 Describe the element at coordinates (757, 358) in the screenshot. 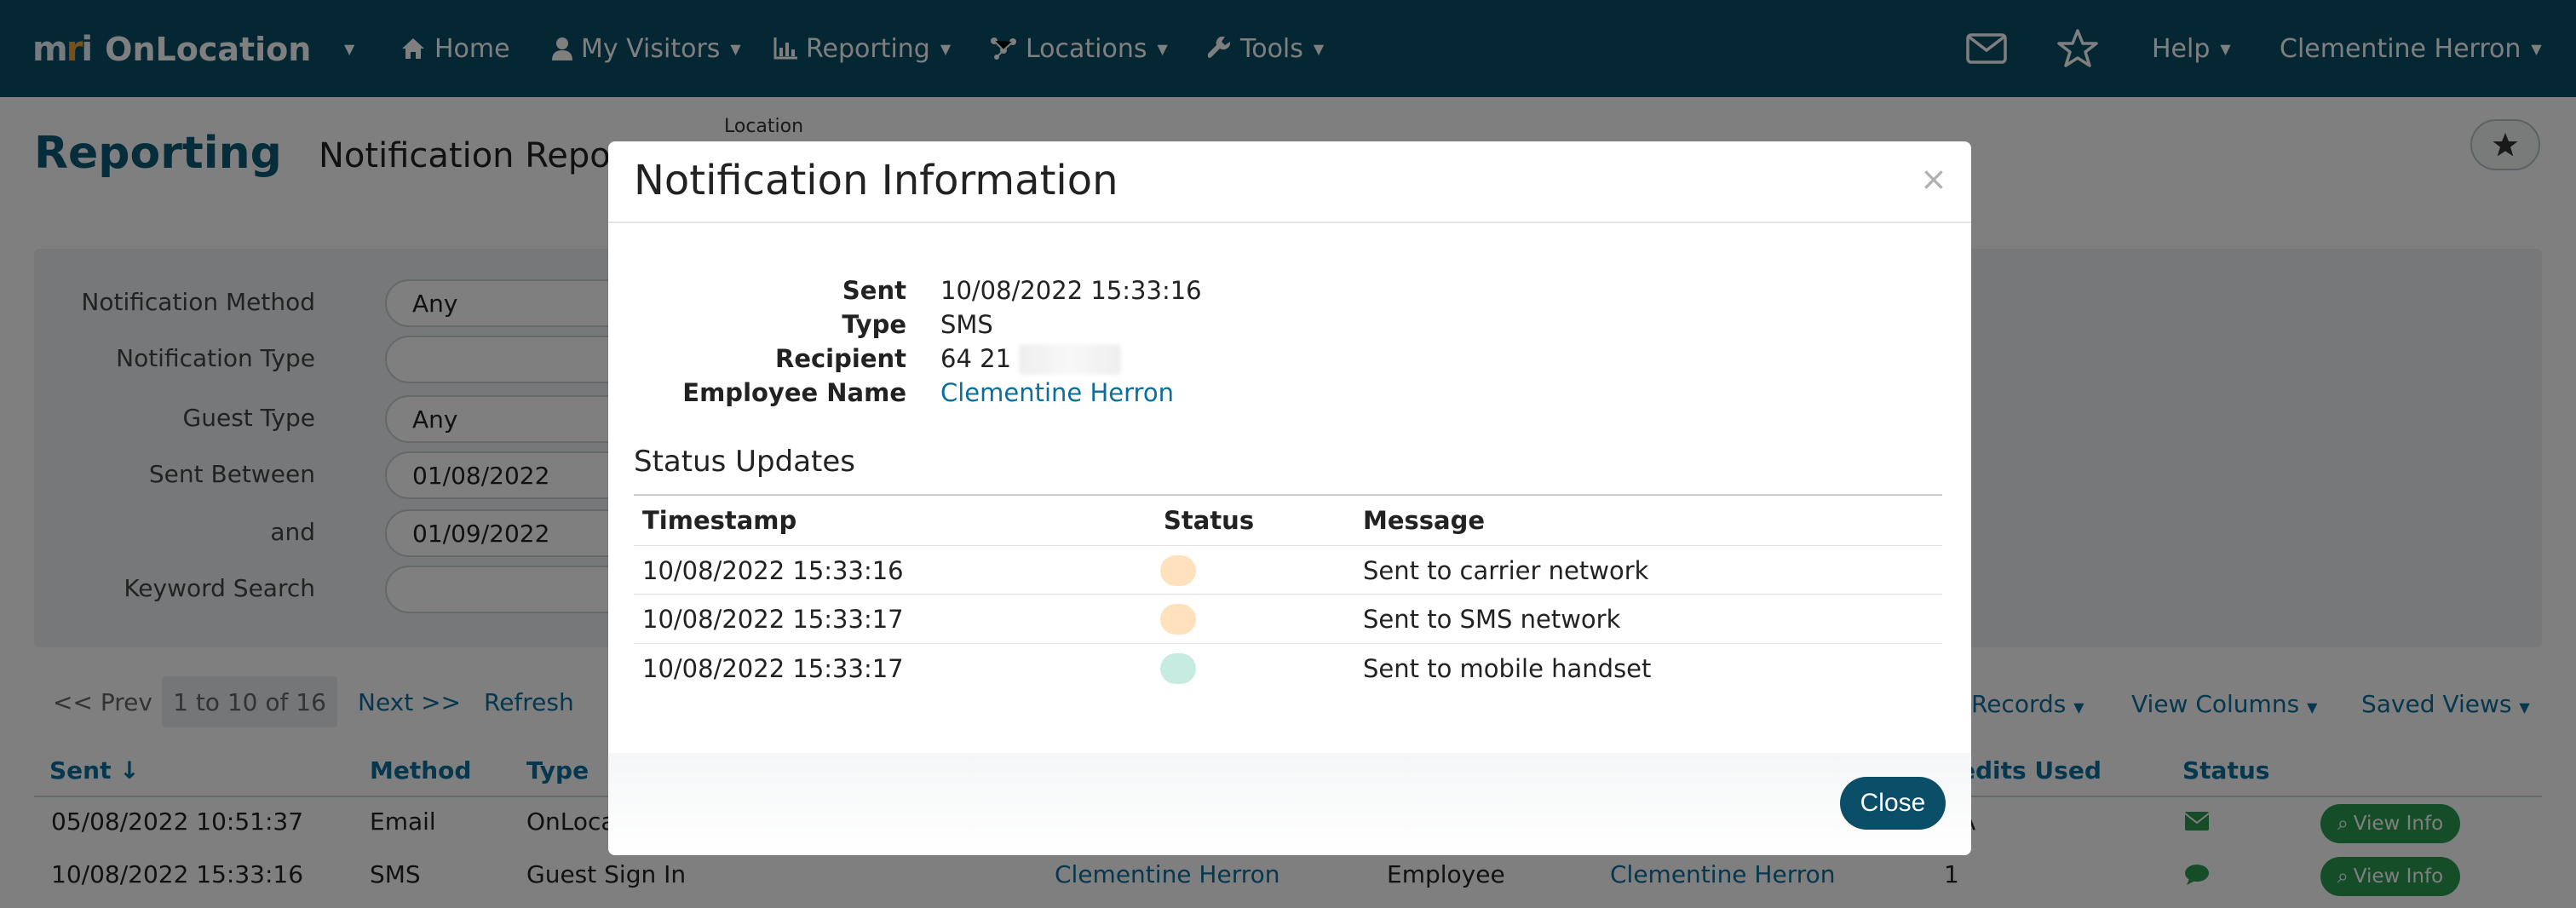

I see `detail-label-recipient: Recipient` at that location.